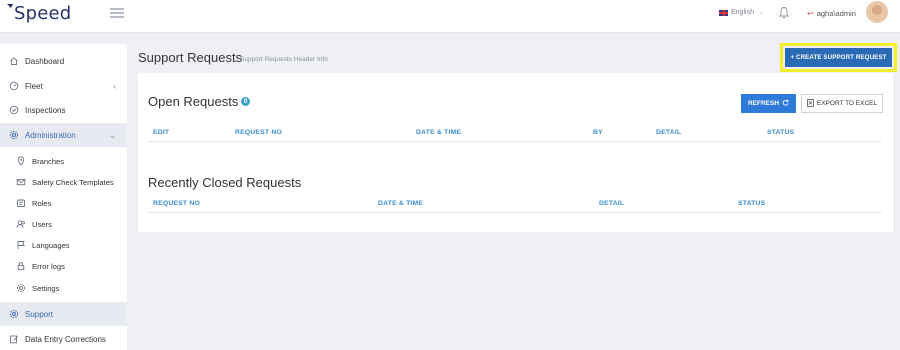 This screenshot has height=350, width=900. I want to click on sidebar-item-label: Support, so click(39, 314).